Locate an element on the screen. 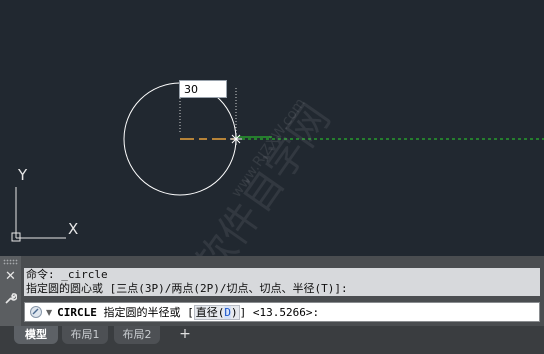 Image resolution: width=544 pixels, height=354 pixels. close-icon: ✕ is located at coordinates (10, 276).